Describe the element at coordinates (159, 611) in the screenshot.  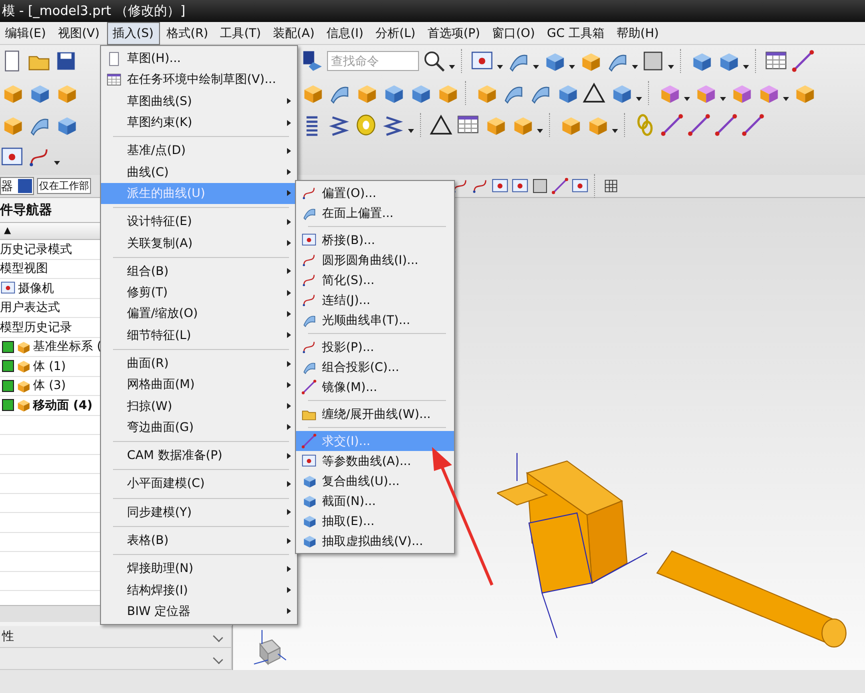
I see `menu-label: BIW 定位器` at that location.